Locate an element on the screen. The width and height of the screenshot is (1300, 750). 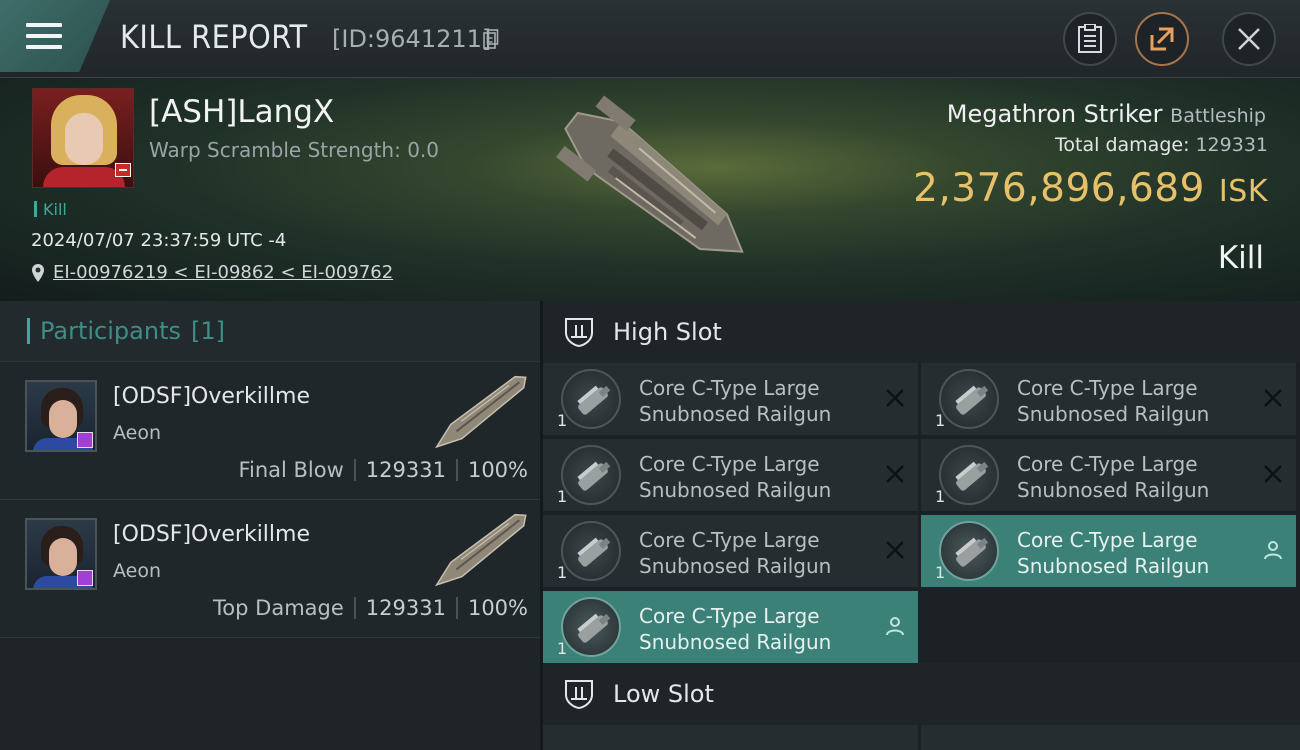
ship-class: Battleship is located at coordinates (1218, 116).